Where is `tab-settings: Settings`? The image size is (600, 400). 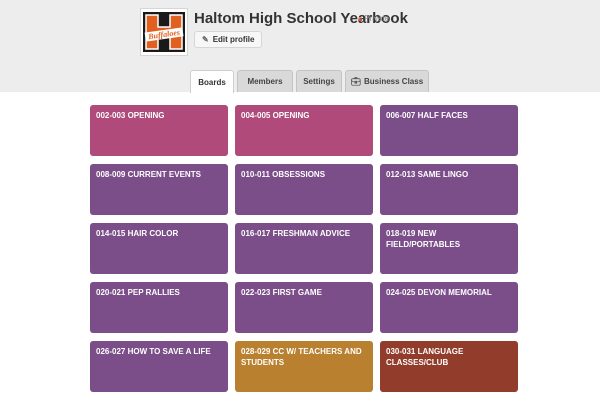 tab-settings: Settings is located at coordinates (319, 81).